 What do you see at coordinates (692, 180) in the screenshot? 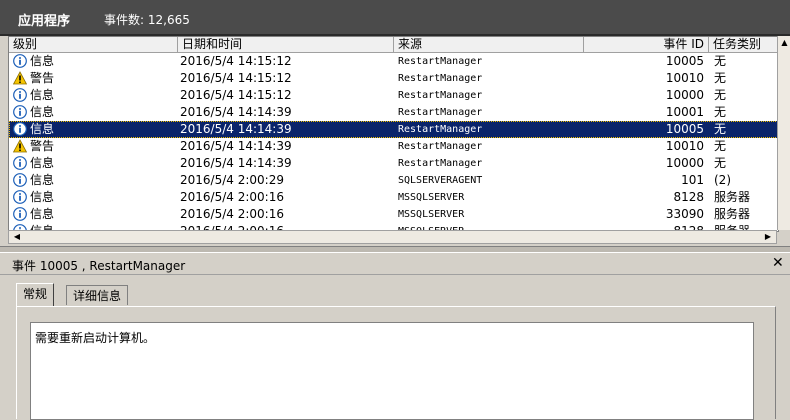
I see `event-id-cell: 101` at bounding box center [692, 180].